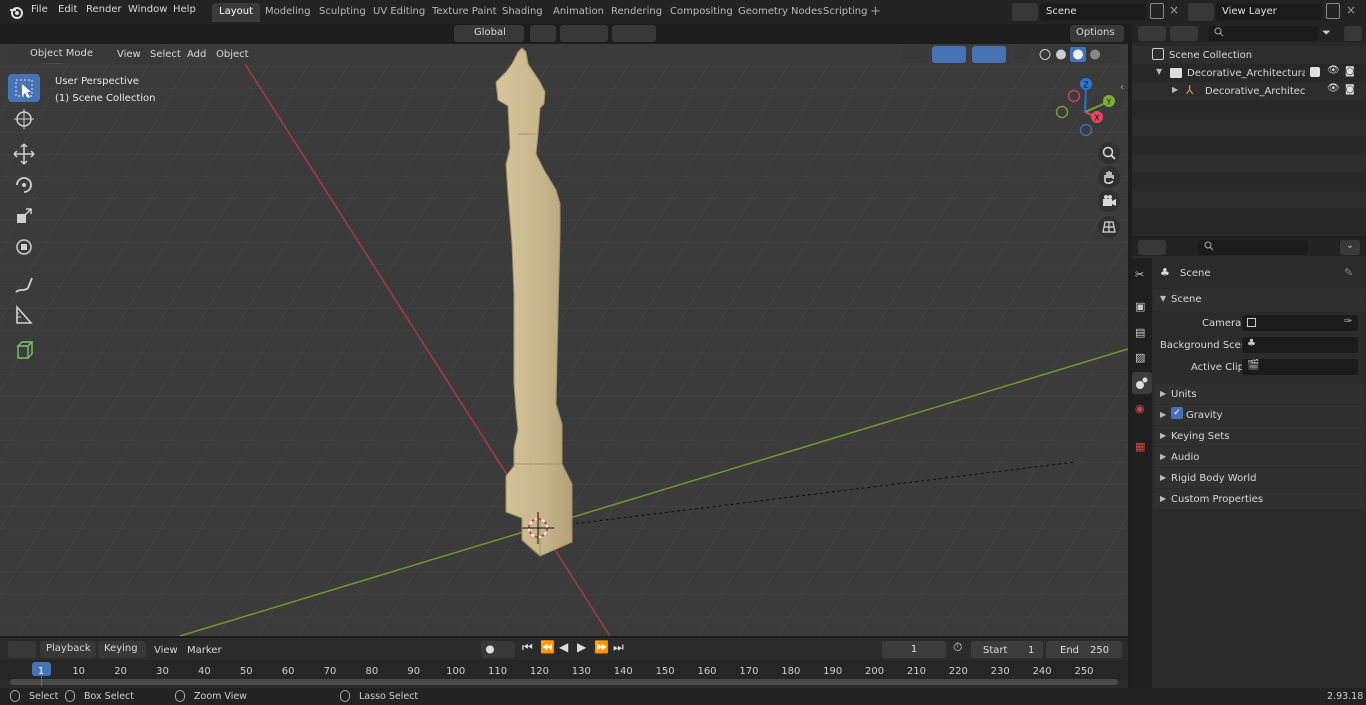 This screenshot has height=705, width=1366. Describe the element at coordinates (1326, 33) in the screenshot. I see `filter-icon: ⏷` at that location.